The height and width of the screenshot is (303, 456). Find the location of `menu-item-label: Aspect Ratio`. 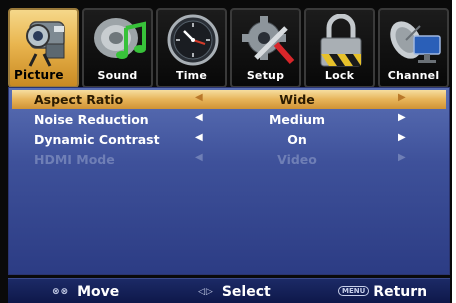

menu-item-label: Aspect Ratio is located at coordinates (79, 99).